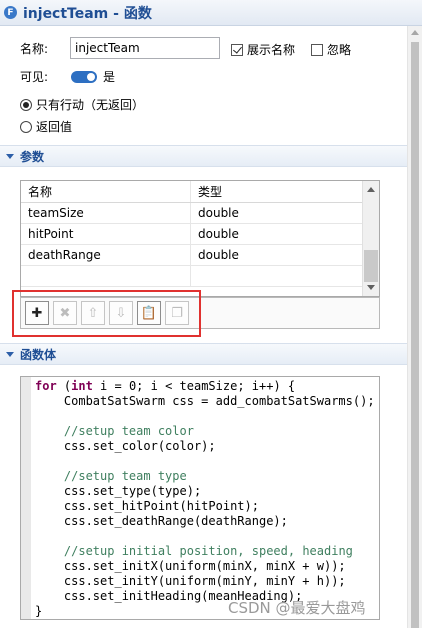 The image size is (422, 628). What do you see at coordinates (190, 581) in the screenshot?
I see `code-line: css.set_initY(uniform(minY, minY + h));` at bounding box center [190, 581].